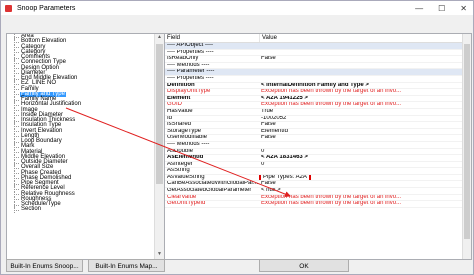 This screenshot has height=275, width=474. Describe the element at coordinates (170, 118) in the screenshot. I see `field-cell: Id` at that location.